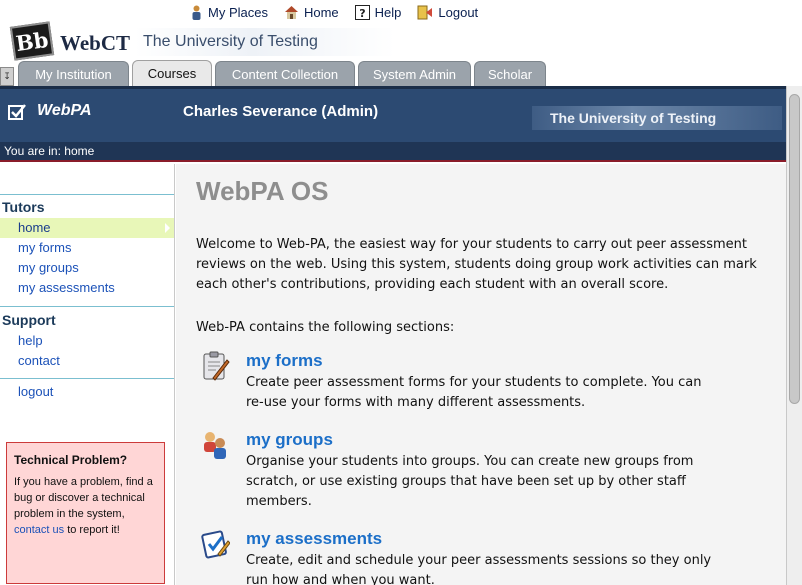 Image resolution: width=802 pixels, height=585 pixels. I want to click on my-forms-link: my forms, so click(284, 361).